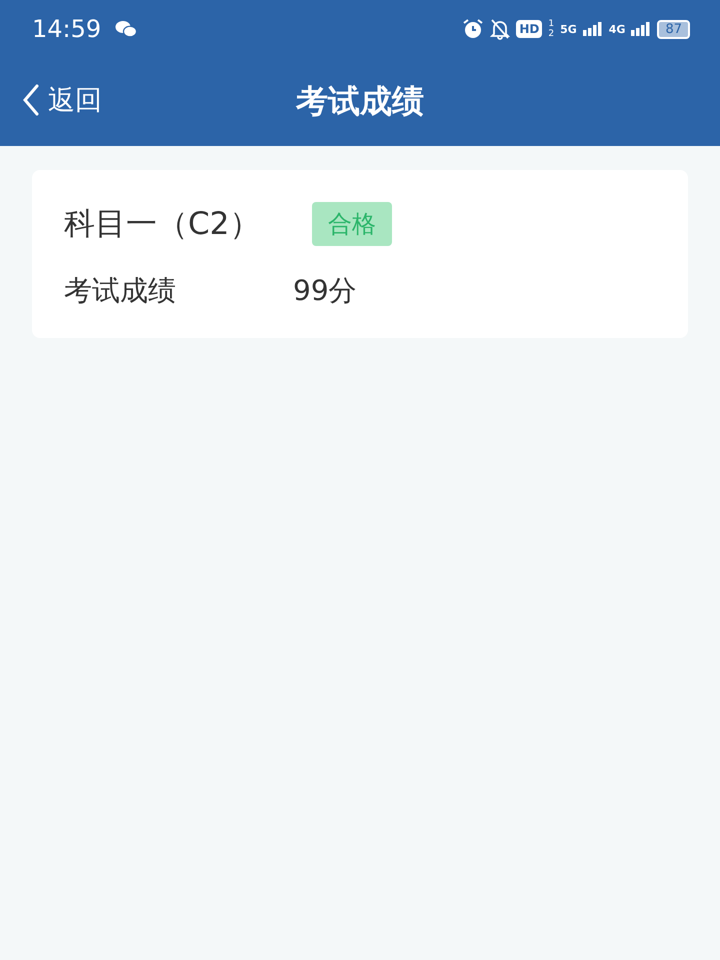 This screenshot has height=960, width=720. Describe the element at coordinates (500, 29) in the screenshot. I see `bell-off-icon` at that location.